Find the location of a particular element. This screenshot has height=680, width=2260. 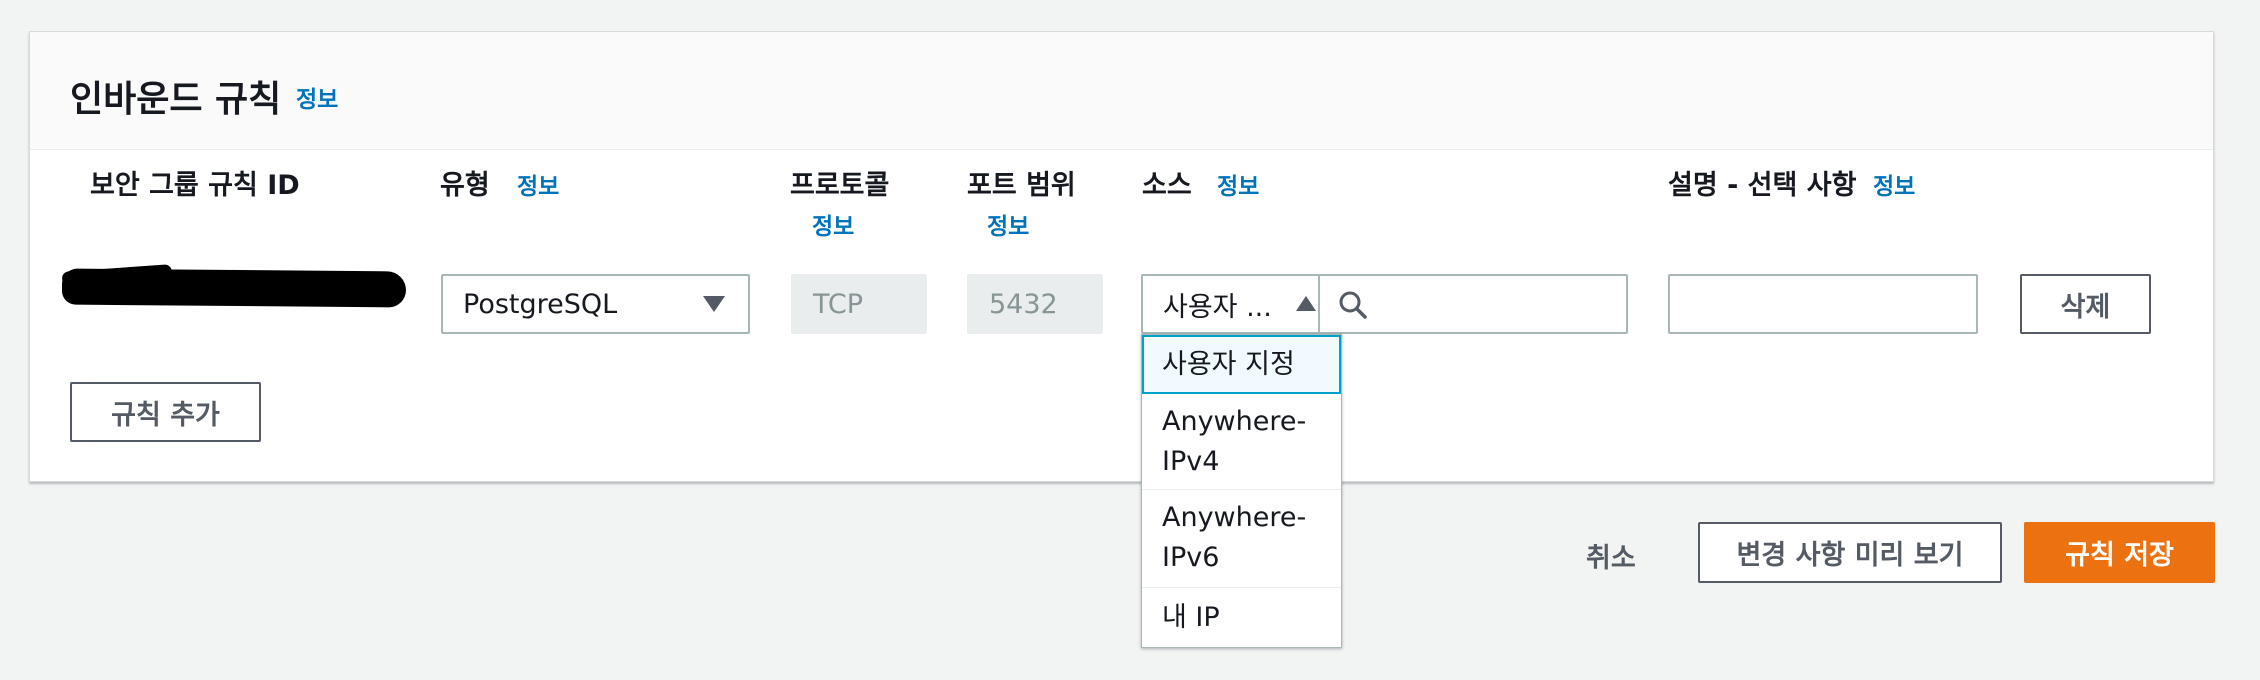

delete-rule-button: 삭제 is located at coordinates (2085, 304).